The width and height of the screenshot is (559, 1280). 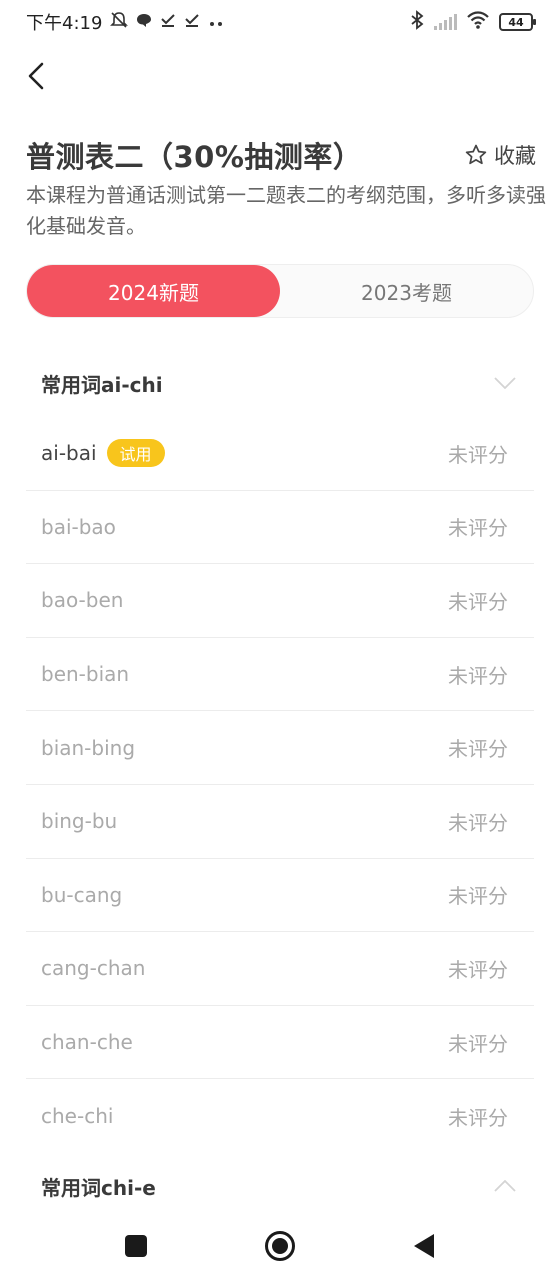 What do you see at coordinates (505, 383) in the screenshot?
I see `chevron-down-icon` at bounding box center [505, 383].